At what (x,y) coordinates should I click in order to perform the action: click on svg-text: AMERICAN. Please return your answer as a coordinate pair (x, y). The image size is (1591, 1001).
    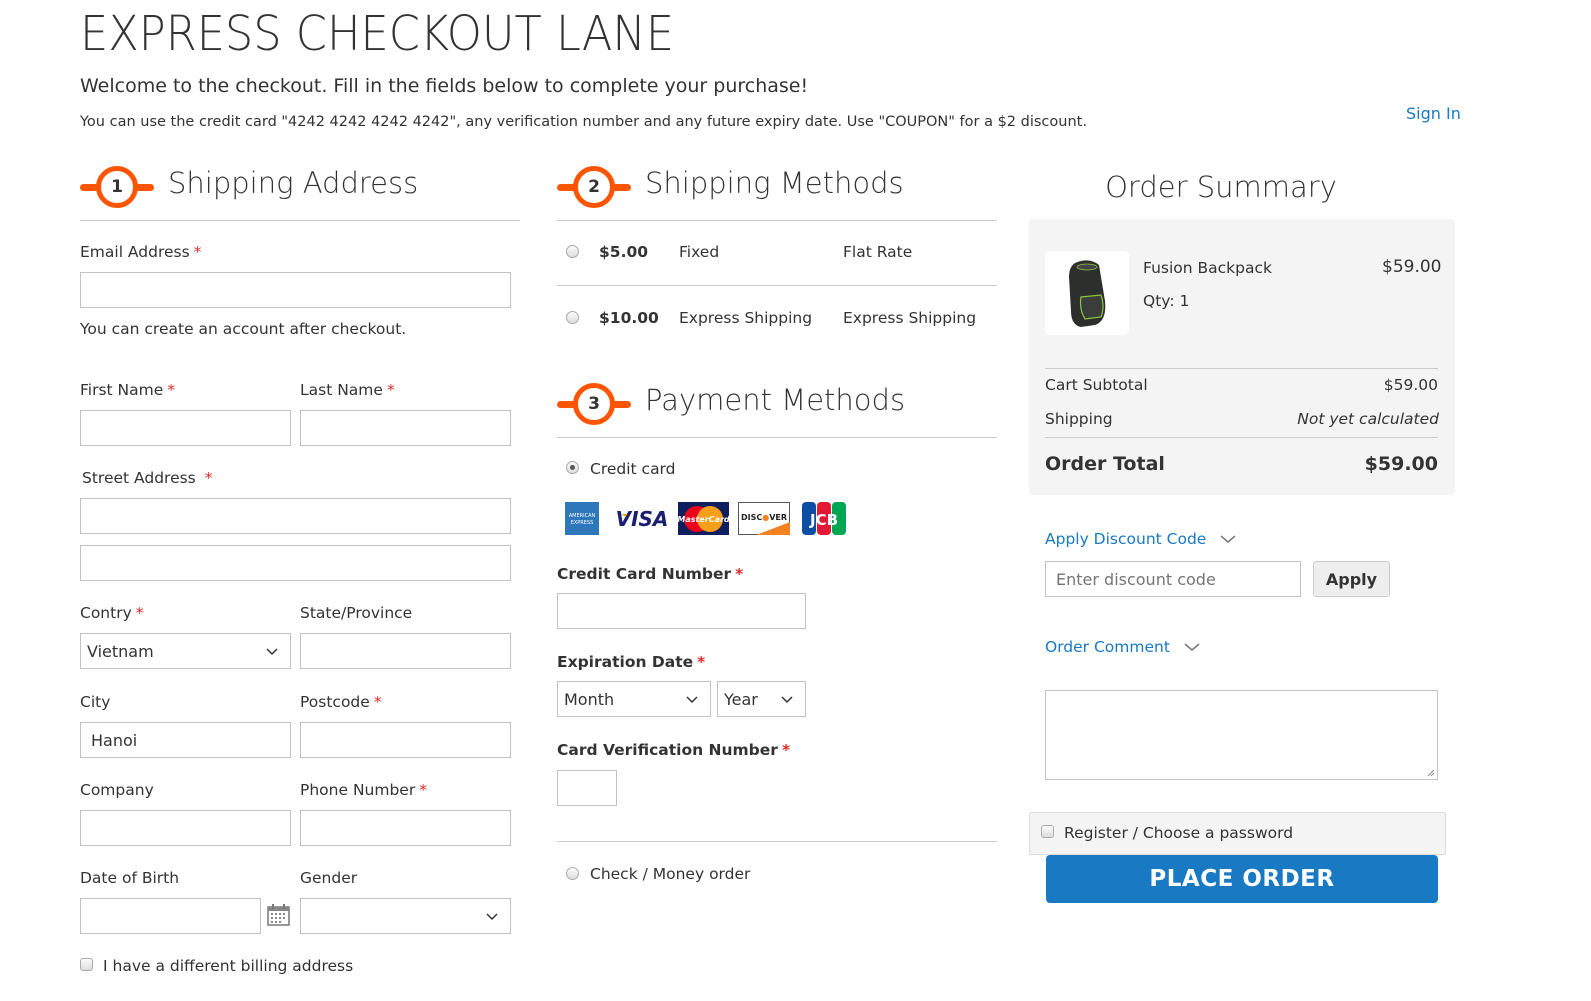
    Looking at the image, I should click on (582, 516).